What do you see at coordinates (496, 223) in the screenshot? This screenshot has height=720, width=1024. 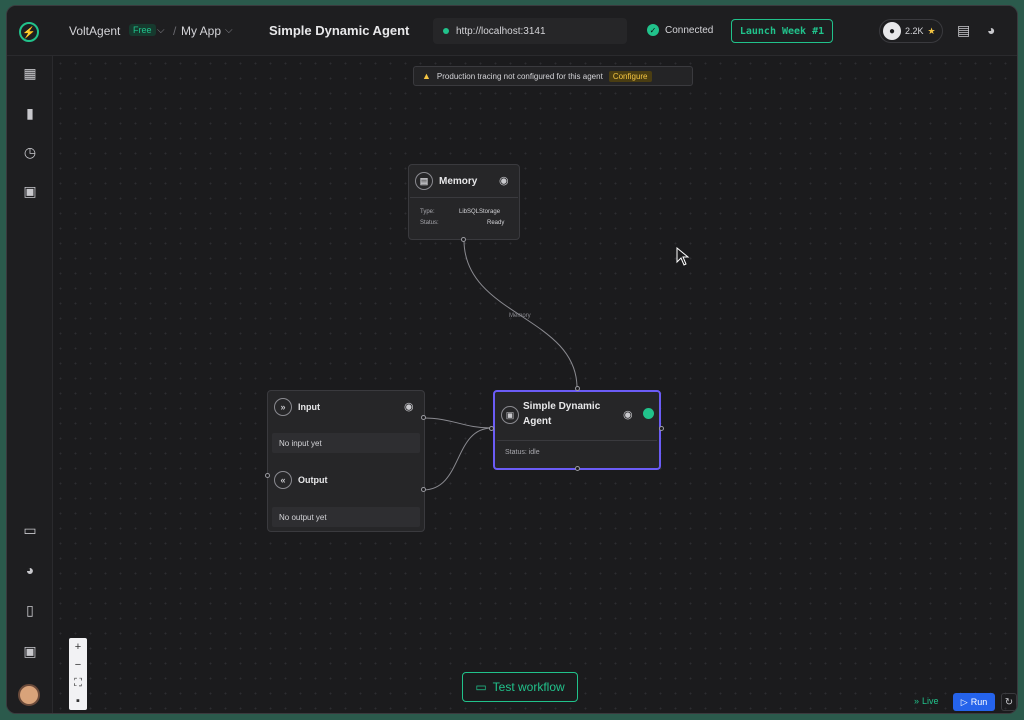 I see `memory-status-value: Ready` at bounding box center [496, 223].